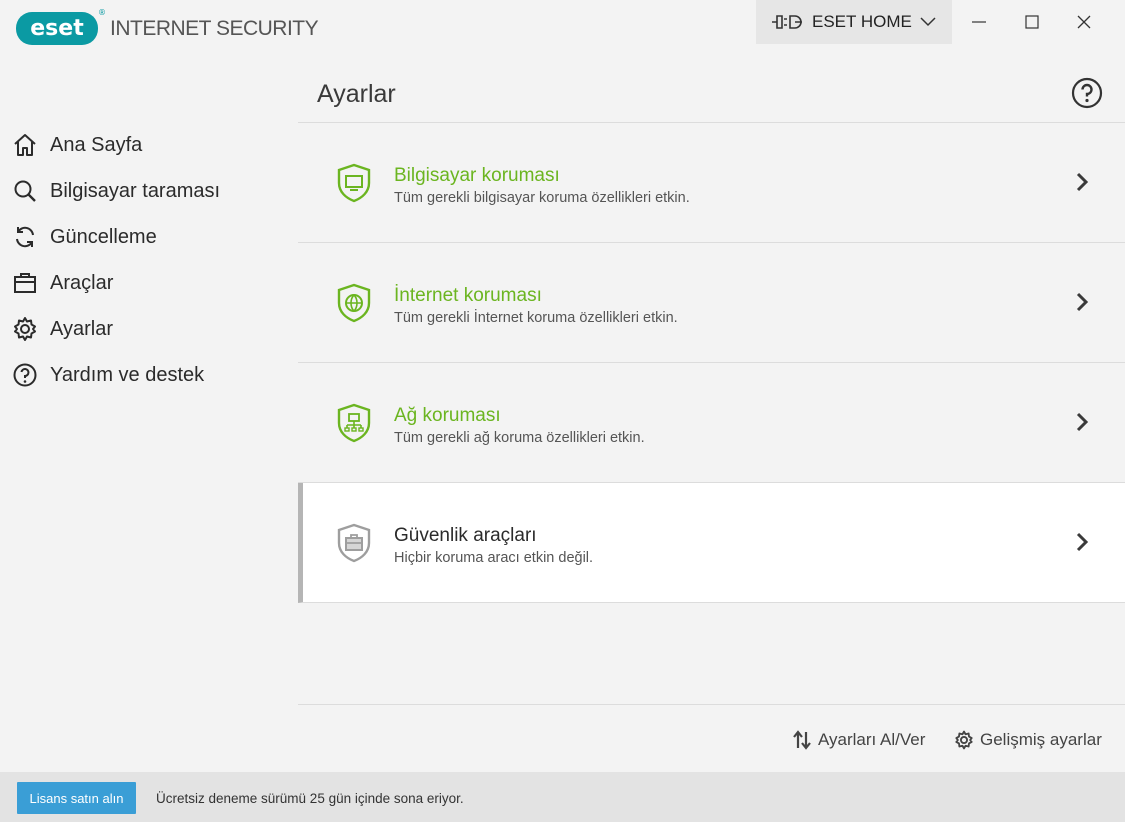 The image size is (1125, 822). I want to click on help-button, so click(1087, 93).